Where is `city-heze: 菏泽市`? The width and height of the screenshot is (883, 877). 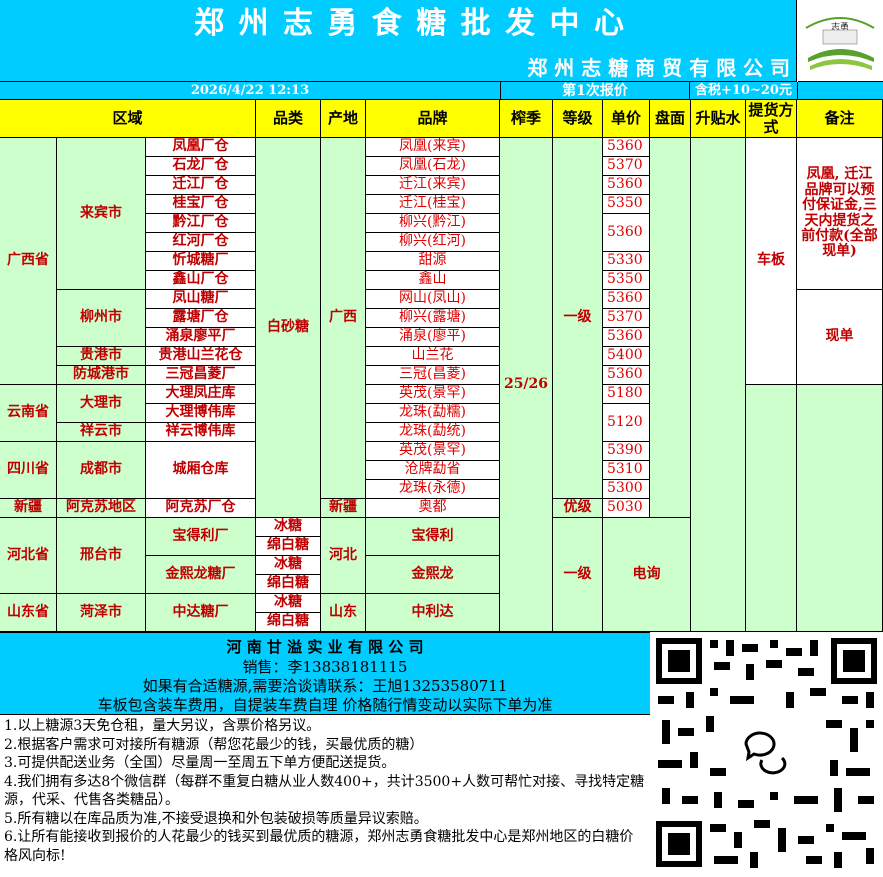 city-heze: 菏泽市 is located at coordinates (101, 613).